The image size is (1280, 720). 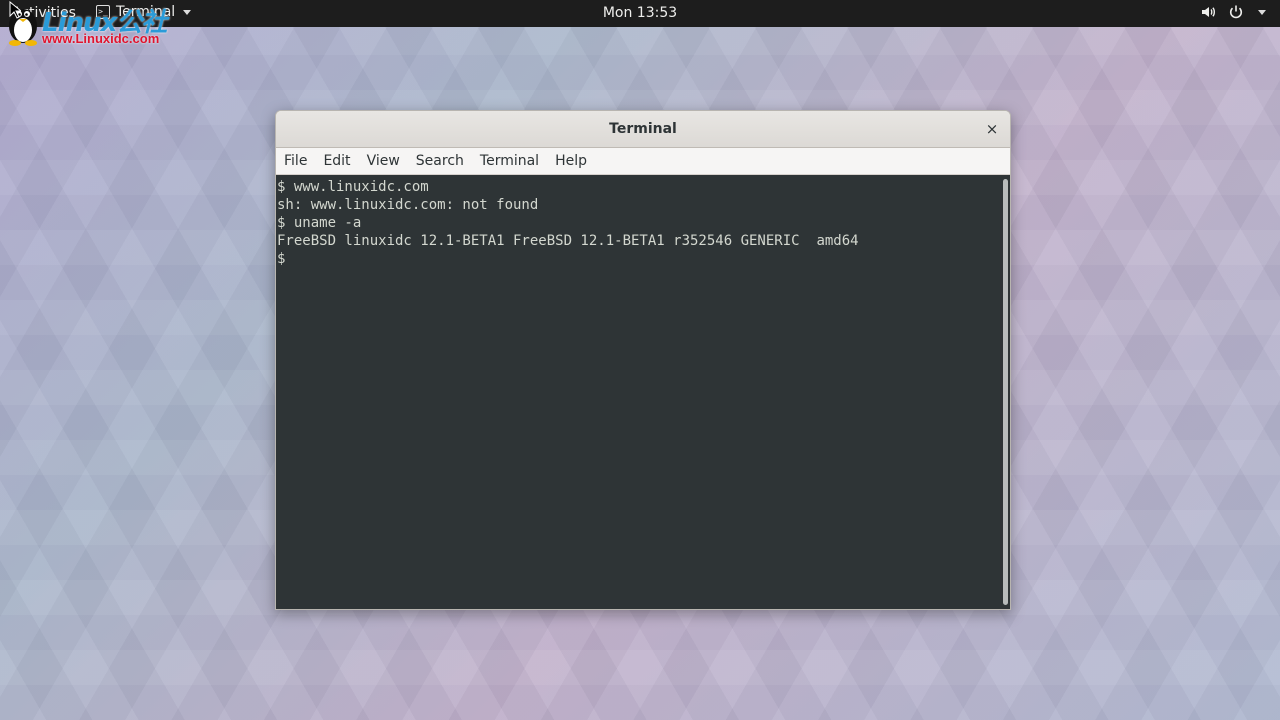 What do you see at coordinates (336, 161) in the screenshot?
I see `menu-edit: Edit` at bounding box center [336, 161].